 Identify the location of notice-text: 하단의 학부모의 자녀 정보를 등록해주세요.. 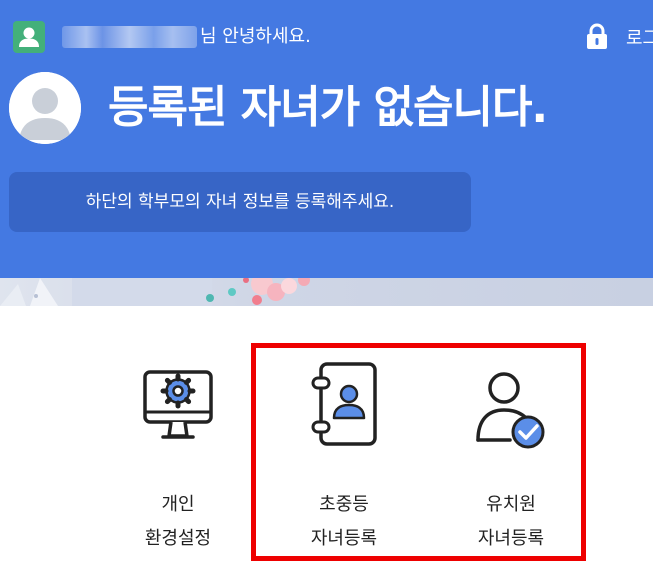
(240, 202).